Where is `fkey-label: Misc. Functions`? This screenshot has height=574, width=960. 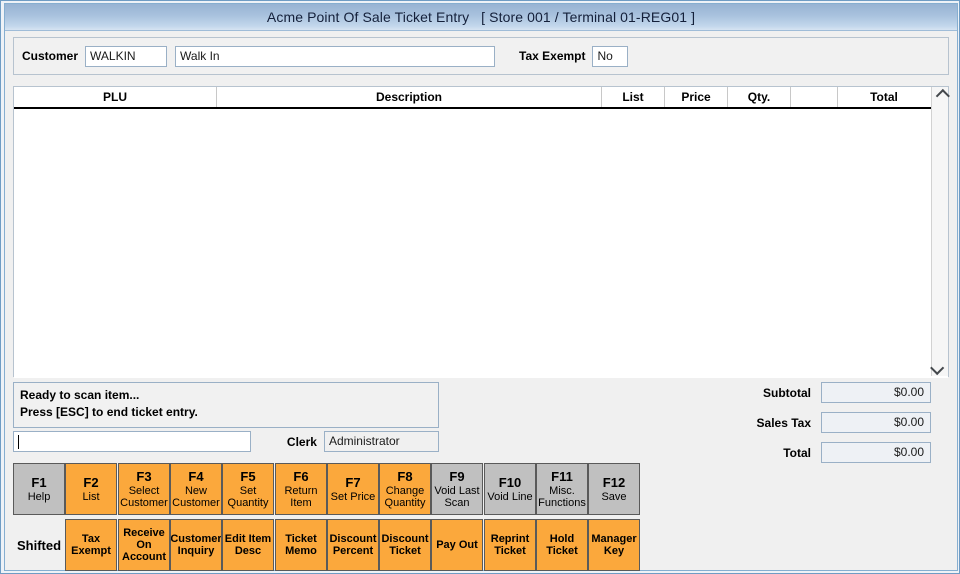
fkey-label: Misc. Functions is located at coordinates (562, 497).